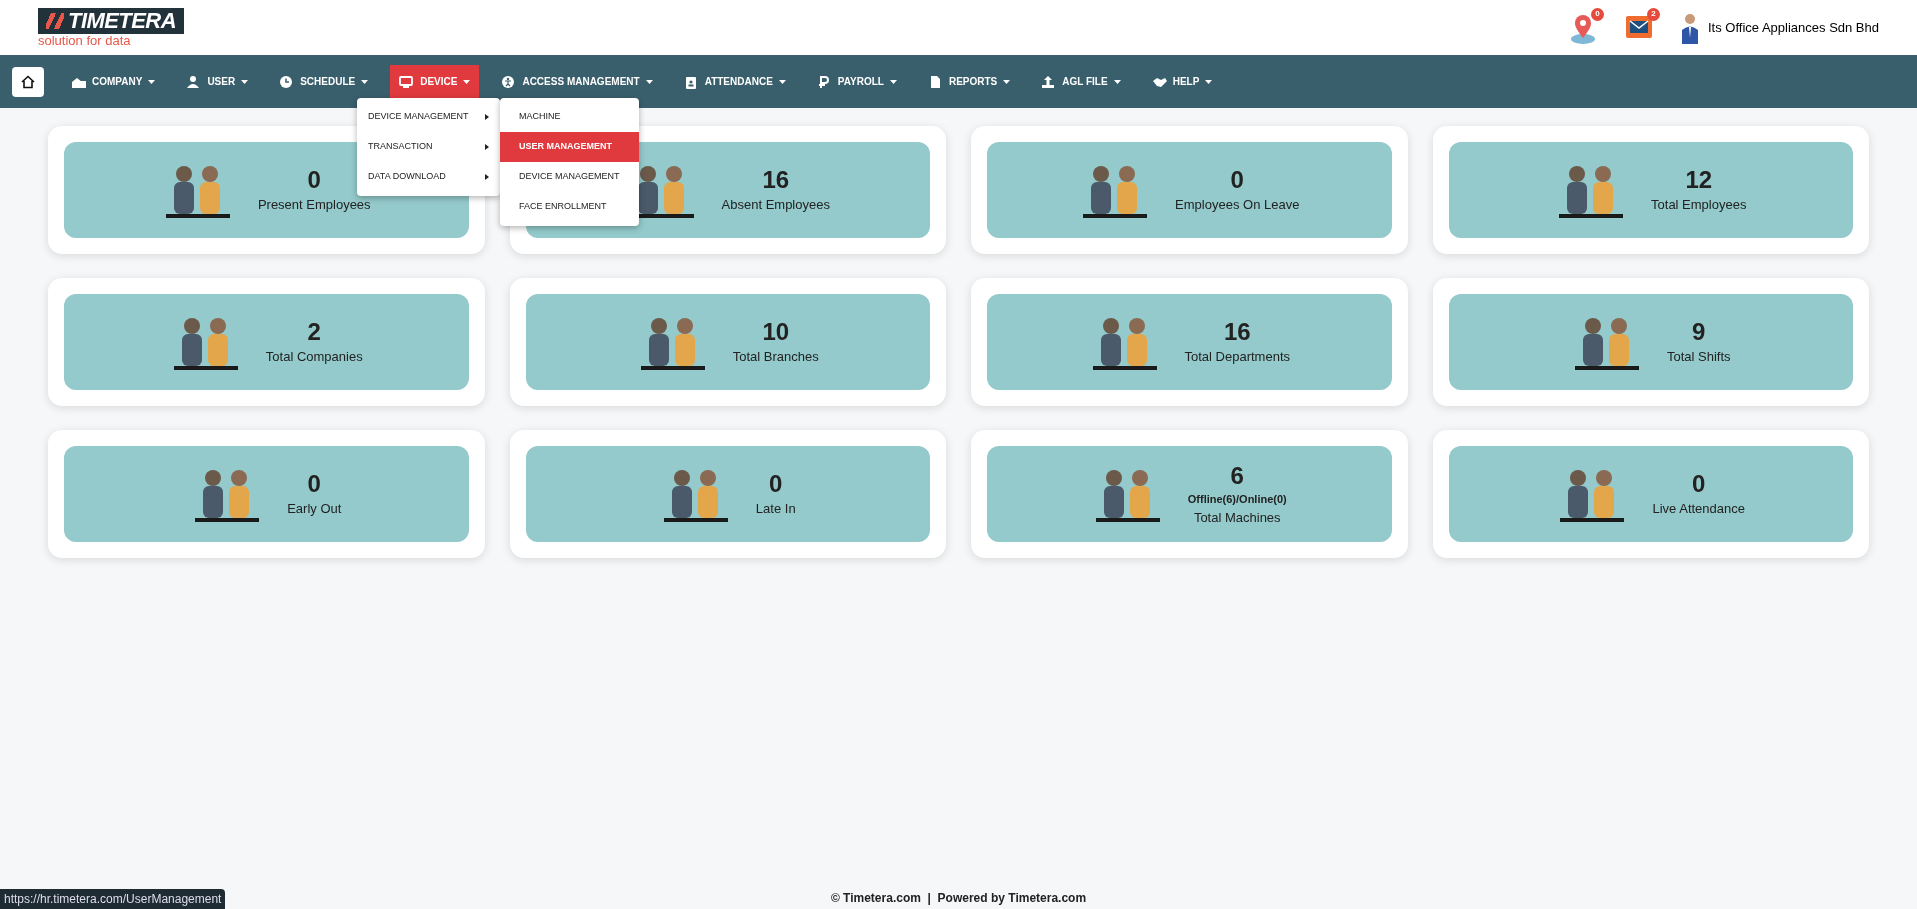  What do you see at coordinates (856, 81) in the screenshot?
I see `nav-menu-item: PAYROLL` at bounding box center [856, 81].